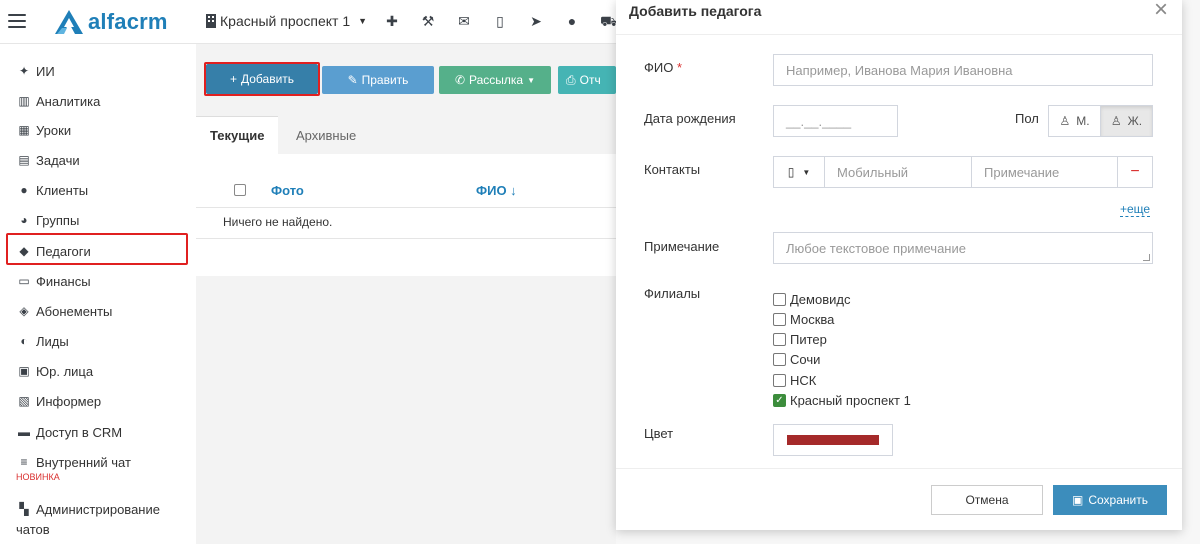 This screenshot has width=1200, height=544. I want to click on mailing-button-label: Рассылка, so click(496, 80).